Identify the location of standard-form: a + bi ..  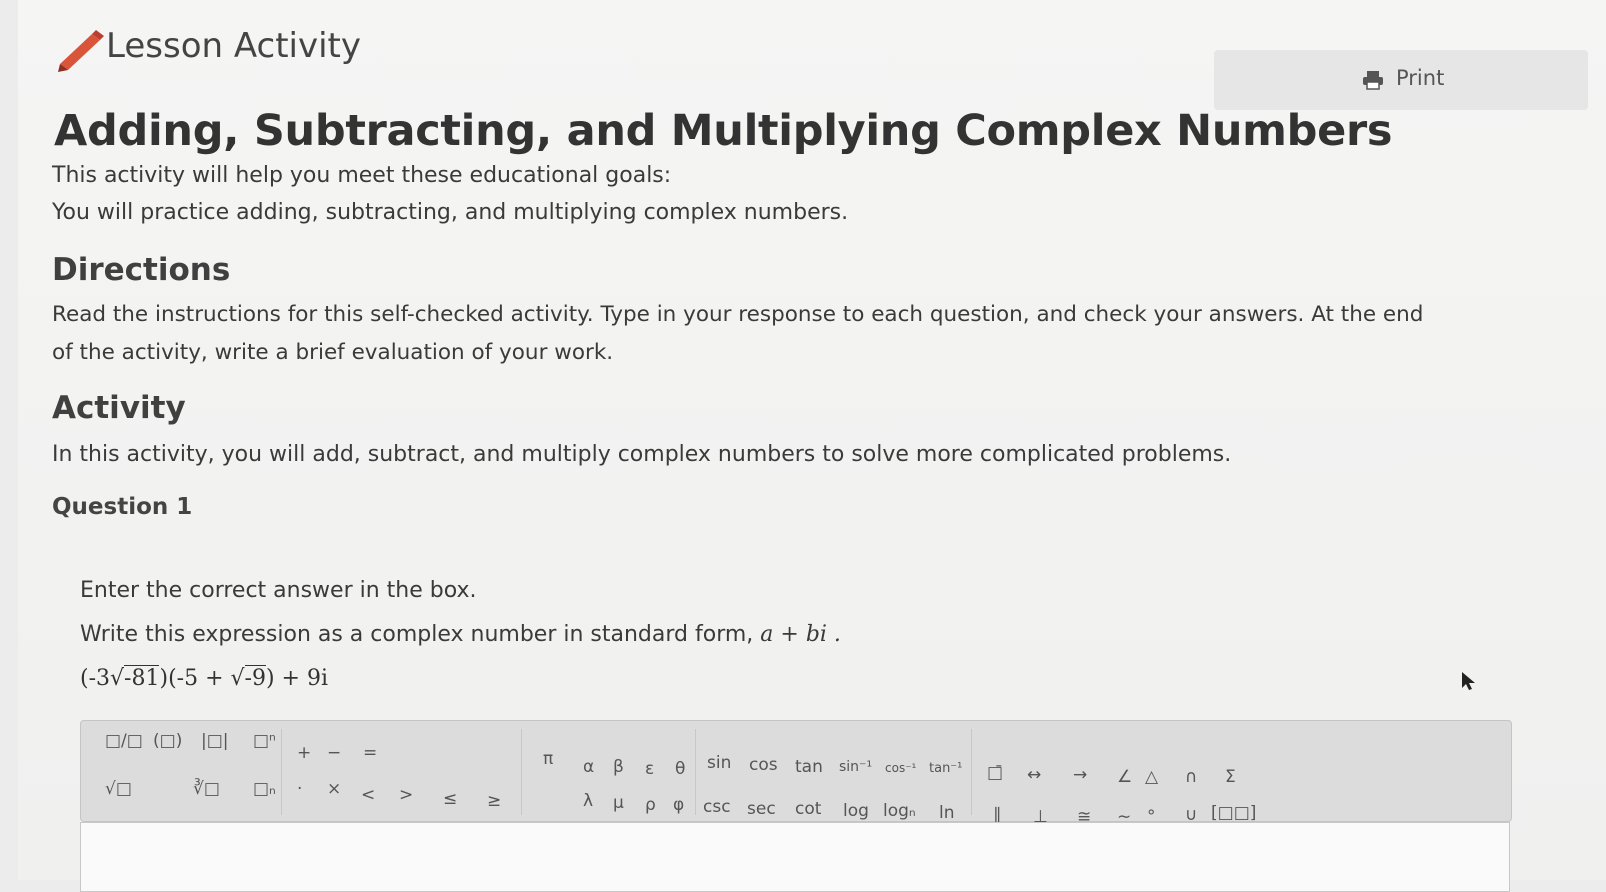
(800, 634).